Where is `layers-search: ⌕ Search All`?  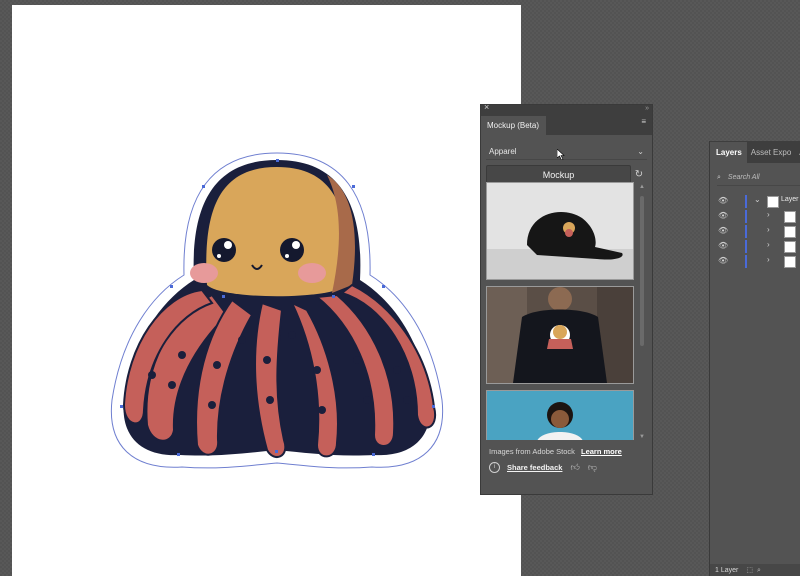
layers-search: ⌕ Search All is located at coordinates (758, 178).